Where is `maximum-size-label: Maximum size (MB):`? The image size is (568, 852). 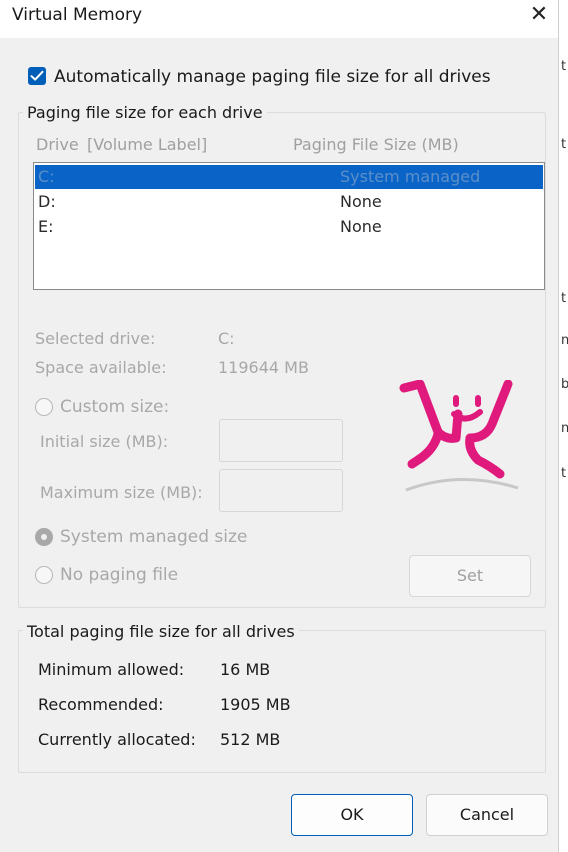 maximum-size-label: Maximum size (MB): is located at coordinates (121, 492).